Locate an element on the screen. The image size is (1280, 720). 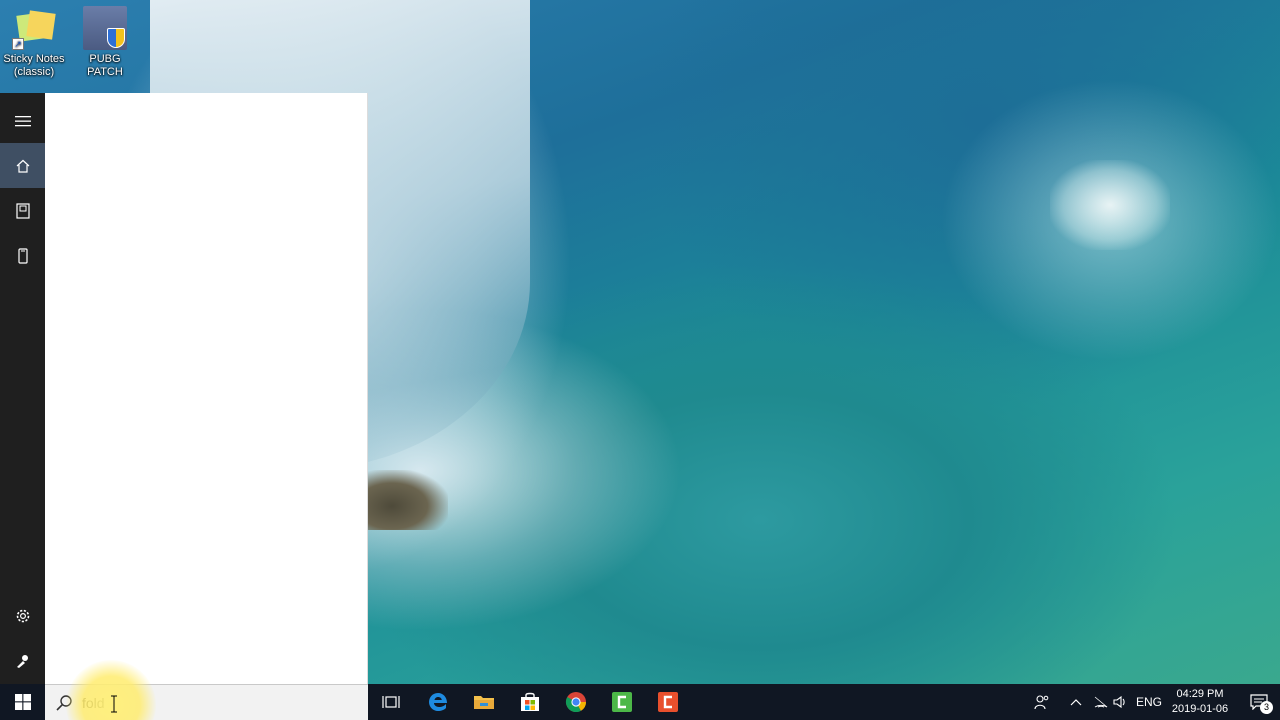
wave-foam is located at coordinates (1110, 205).